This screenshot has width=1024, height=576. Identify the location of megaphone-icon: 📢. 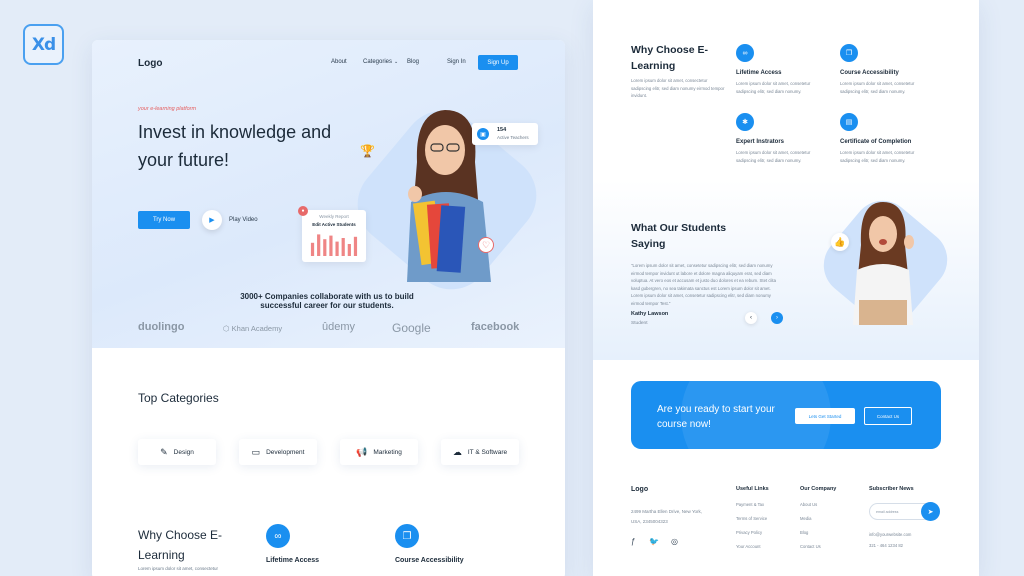
(362, 451).